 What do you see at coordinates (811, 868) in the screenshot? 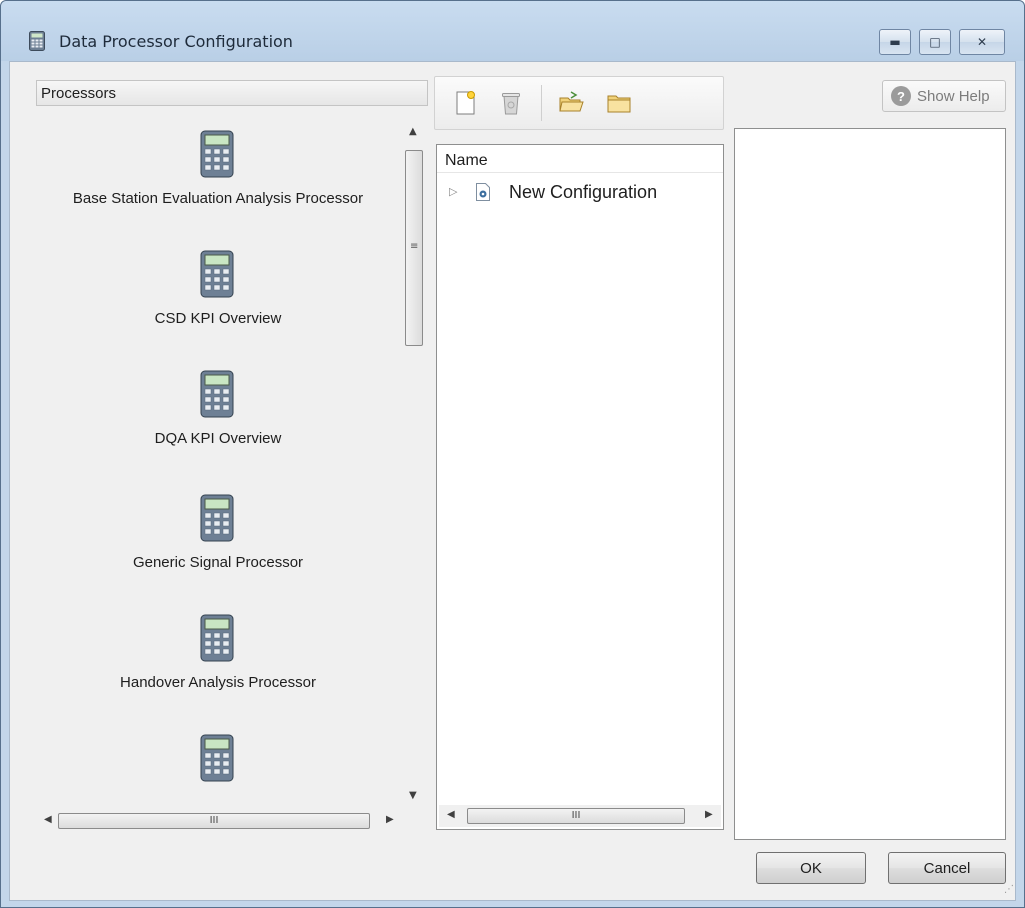
I see `ok-button: OK` at bounding box center [811, 868].